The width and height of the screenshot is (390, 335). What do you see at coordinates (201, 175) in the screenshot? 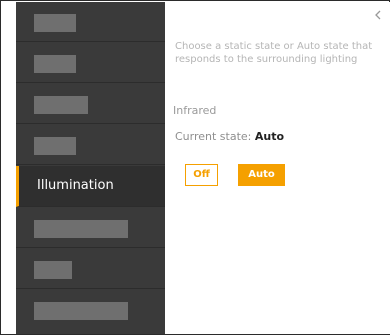
I see `off-button: Off` at bounding box center [201, 175].